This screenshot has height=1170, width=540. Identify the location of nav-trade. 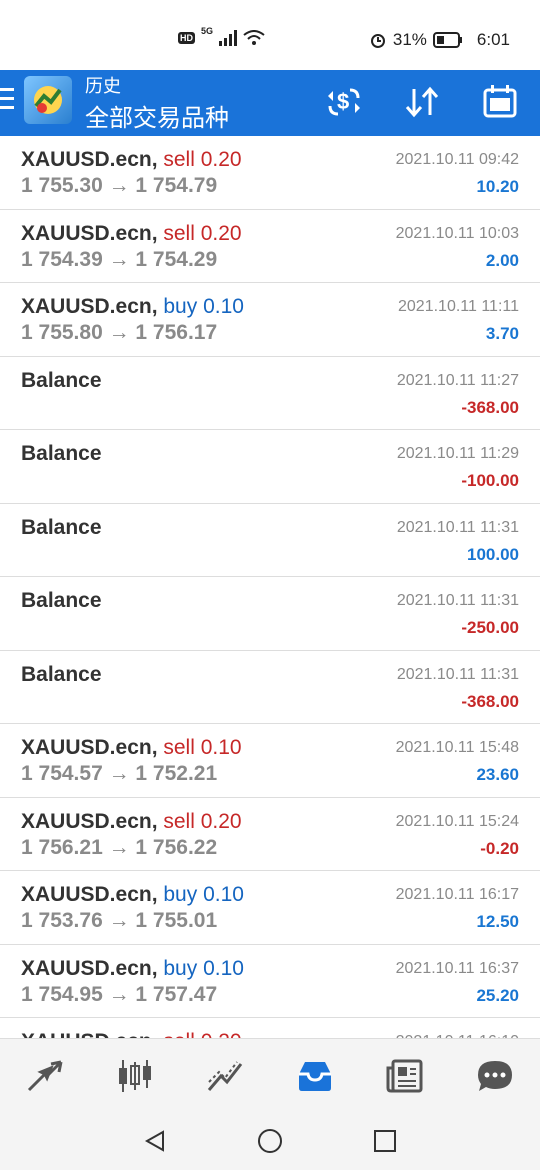
(225, 1076).